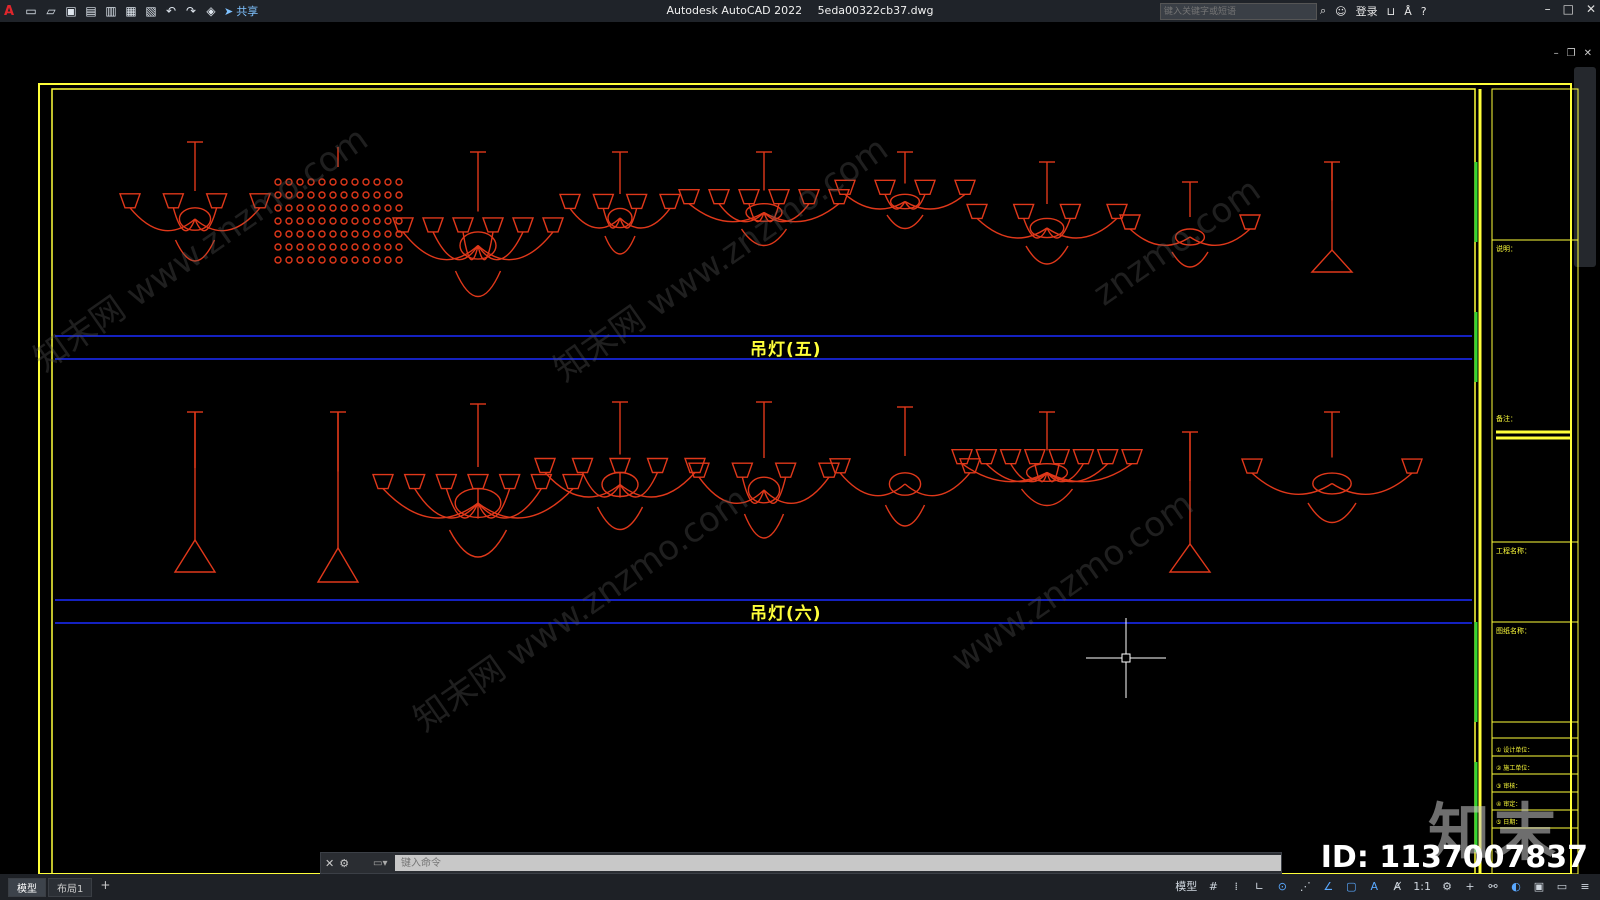  Describe the element at coordinates (1282, 886) in the screenshot. I see `polar-icon: ⊙` at that location.